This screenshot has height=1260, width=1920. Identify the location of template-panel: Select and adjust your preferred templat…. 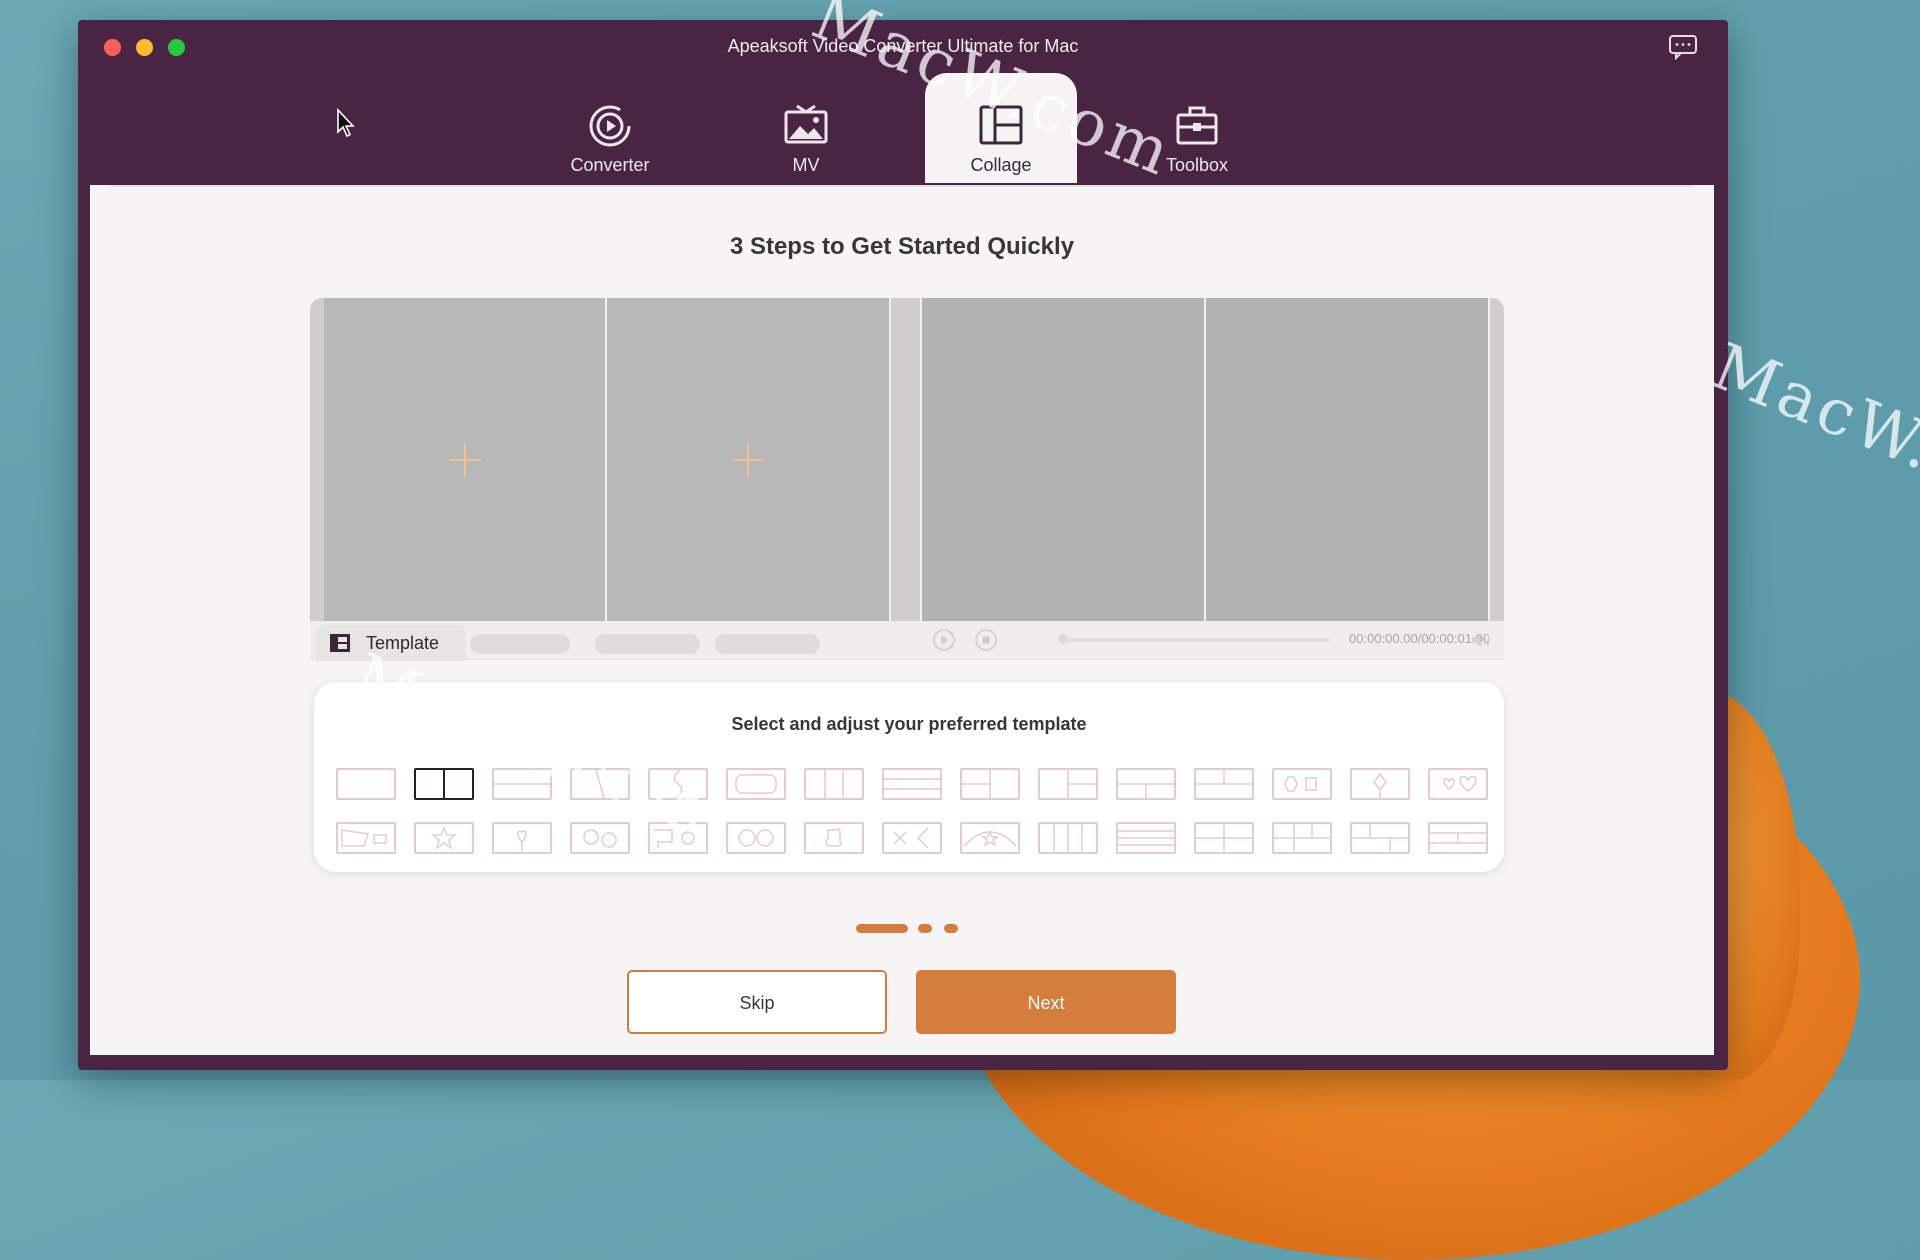
(909, 777).